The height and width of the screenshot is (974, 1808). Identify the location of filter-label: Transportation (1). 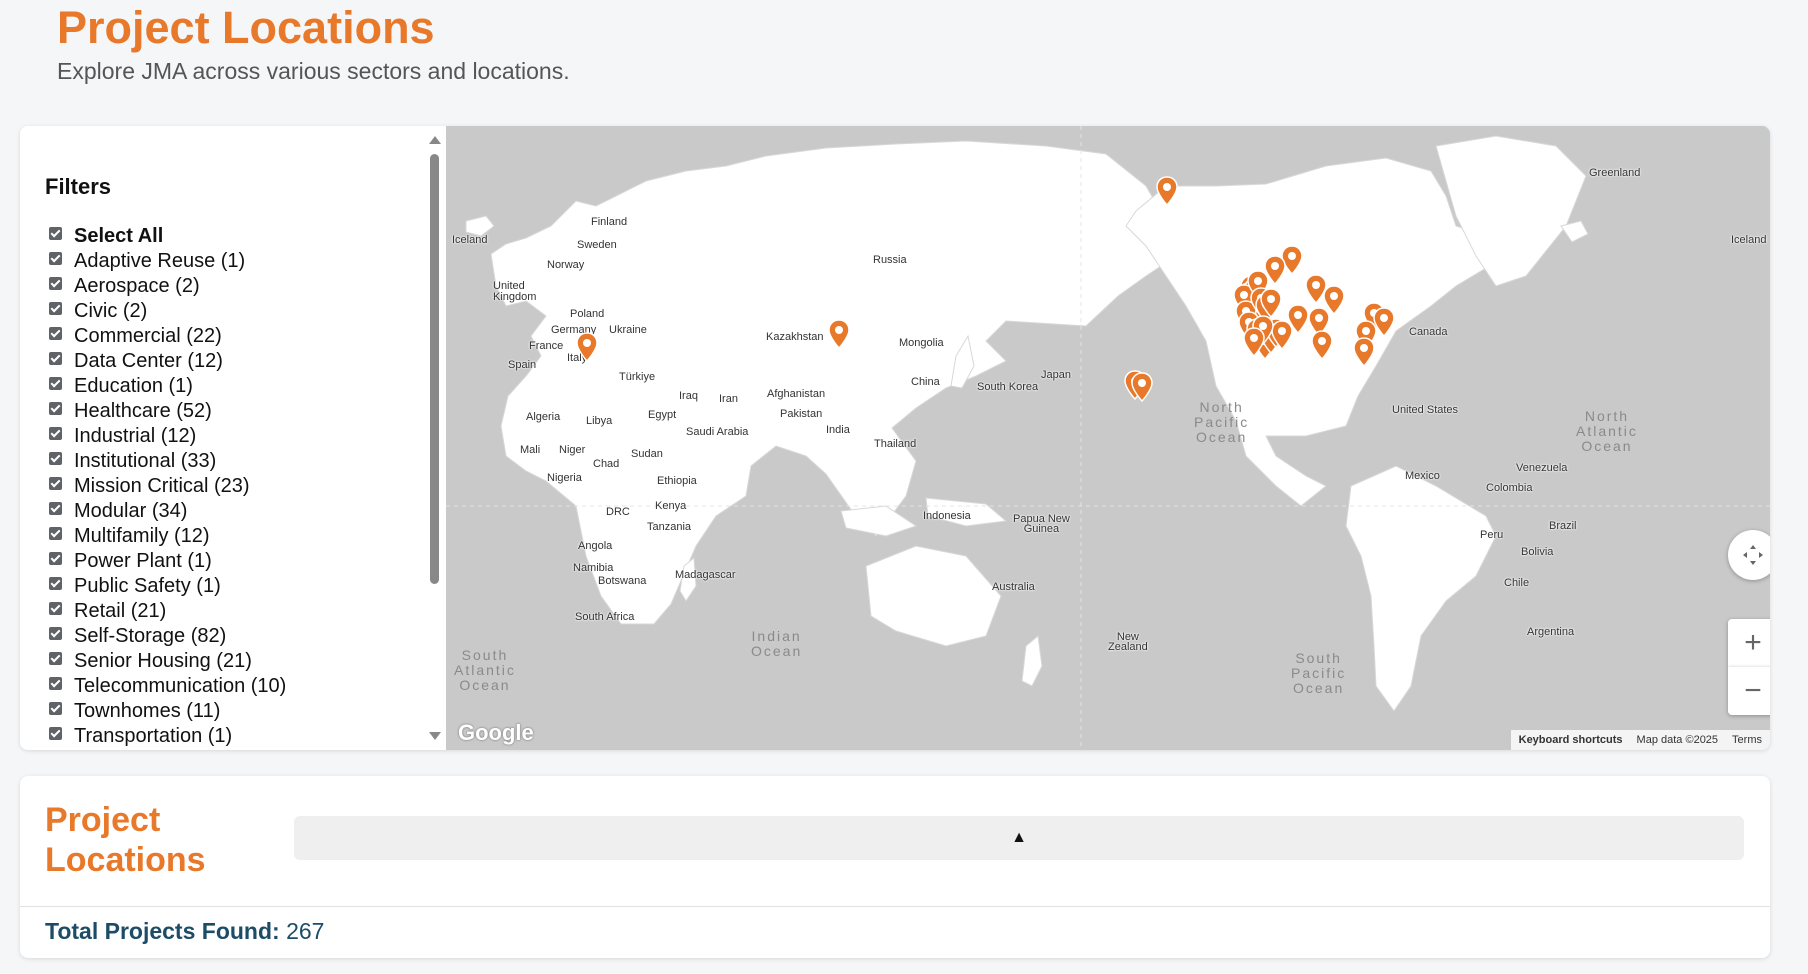
(153, 736).